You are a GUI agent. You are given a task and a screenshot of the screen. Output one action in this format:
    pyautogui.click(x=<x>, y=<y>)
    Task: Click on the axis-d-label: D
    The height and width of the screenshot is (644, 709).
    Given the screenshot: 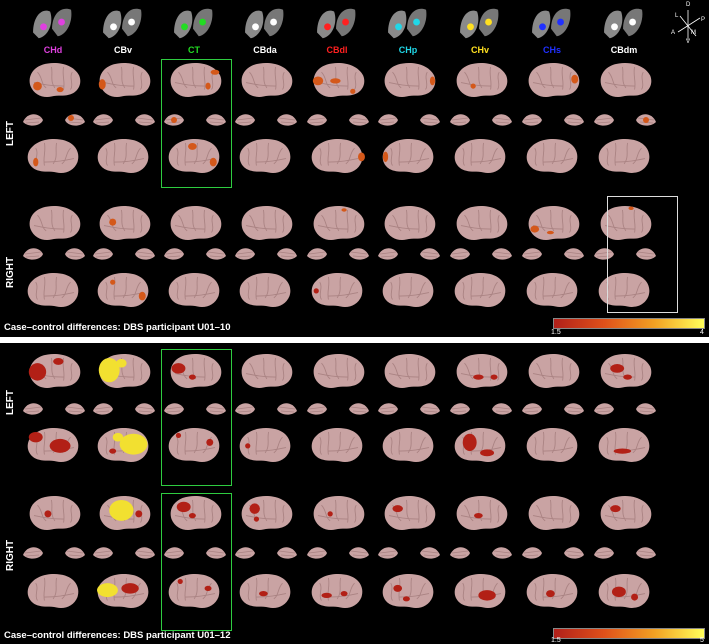 What is the action you would take?
    pyautogui.click(x=688, y=5)
    